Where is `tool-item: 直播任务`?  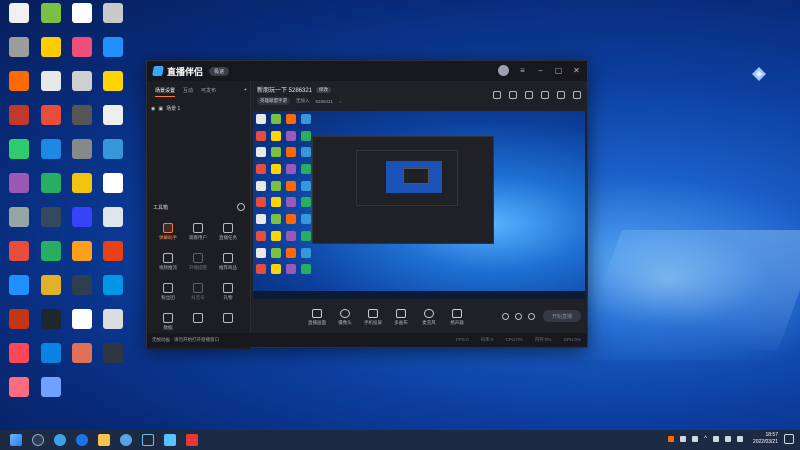 tool-item: 直播任务 is located at coordinates (228, 232).